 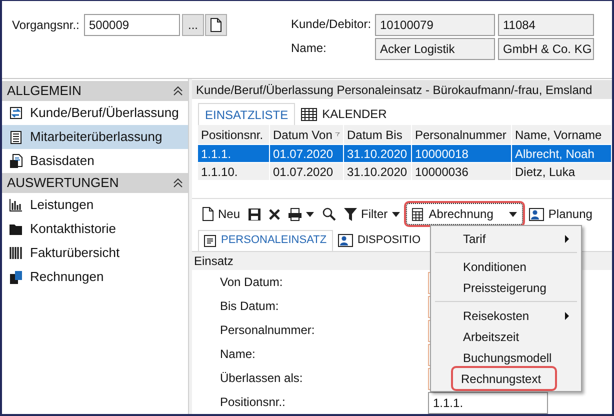 I want to click on menu-item: Arbeitszeit, so click(x=506, y=336).